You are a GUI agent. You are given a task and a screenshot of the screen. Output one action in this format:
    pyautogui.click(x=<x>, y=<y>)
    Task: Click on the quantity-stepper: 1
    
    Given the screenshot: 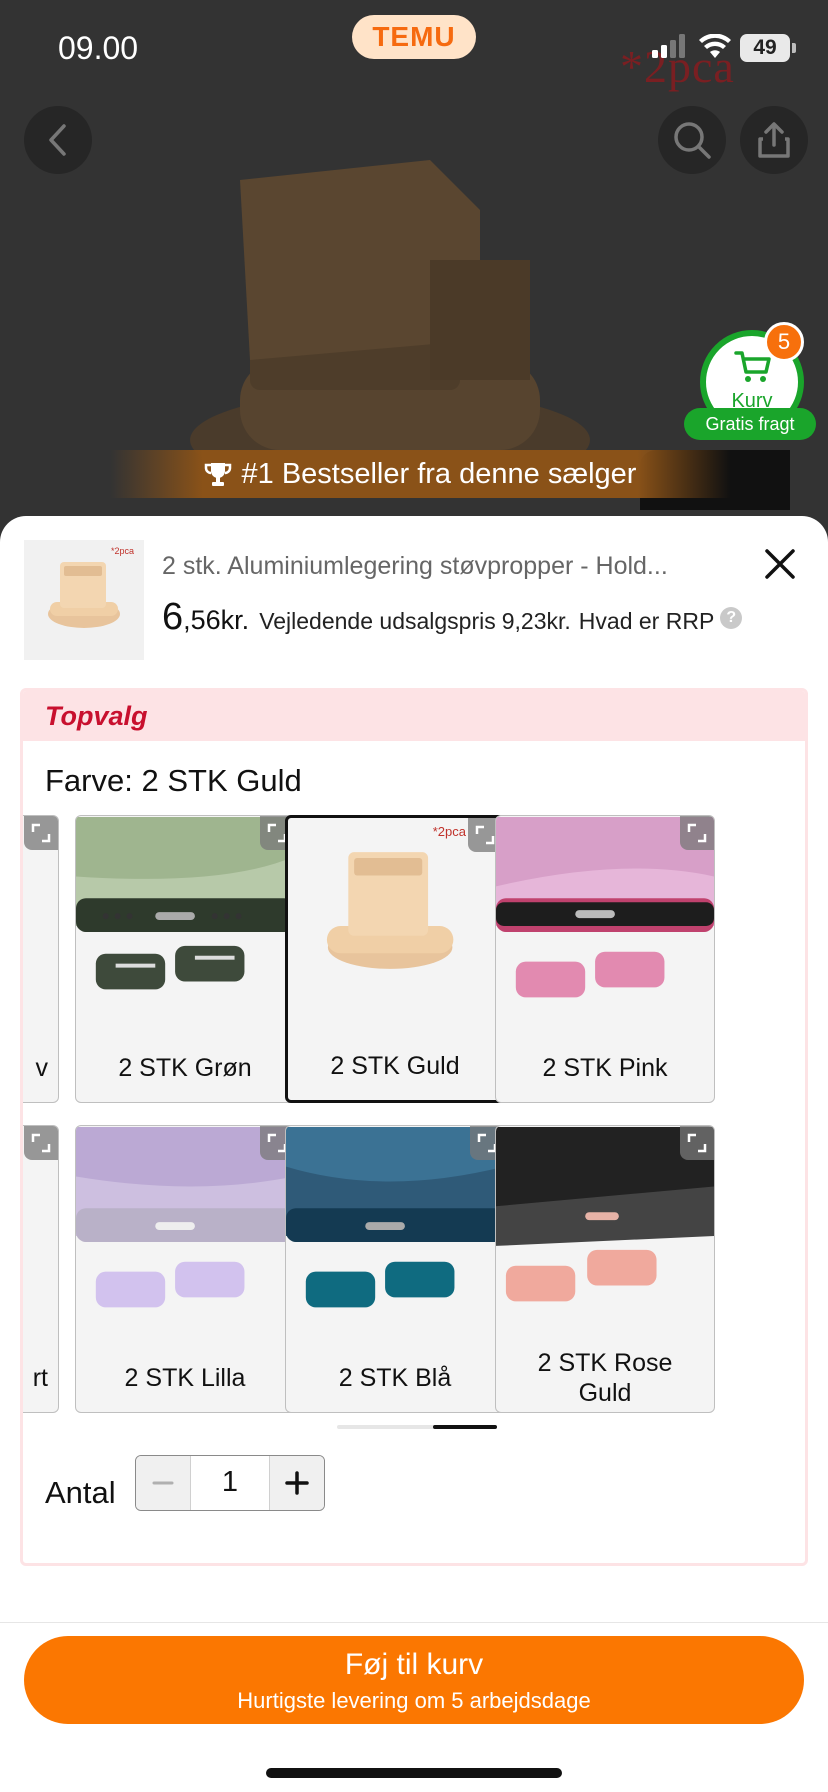 What is the action you would take?
    pyautogui.click(x=230, y=1483)
    